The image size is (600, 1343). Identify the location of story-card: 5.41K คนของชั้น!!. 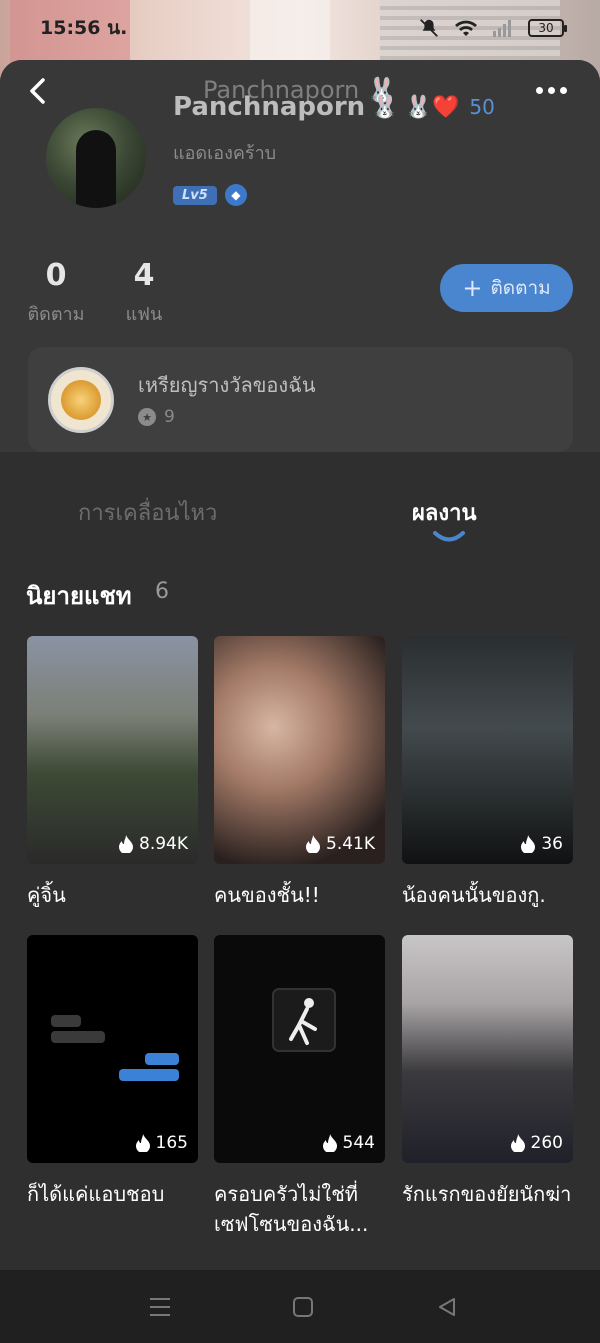
(299, 773).